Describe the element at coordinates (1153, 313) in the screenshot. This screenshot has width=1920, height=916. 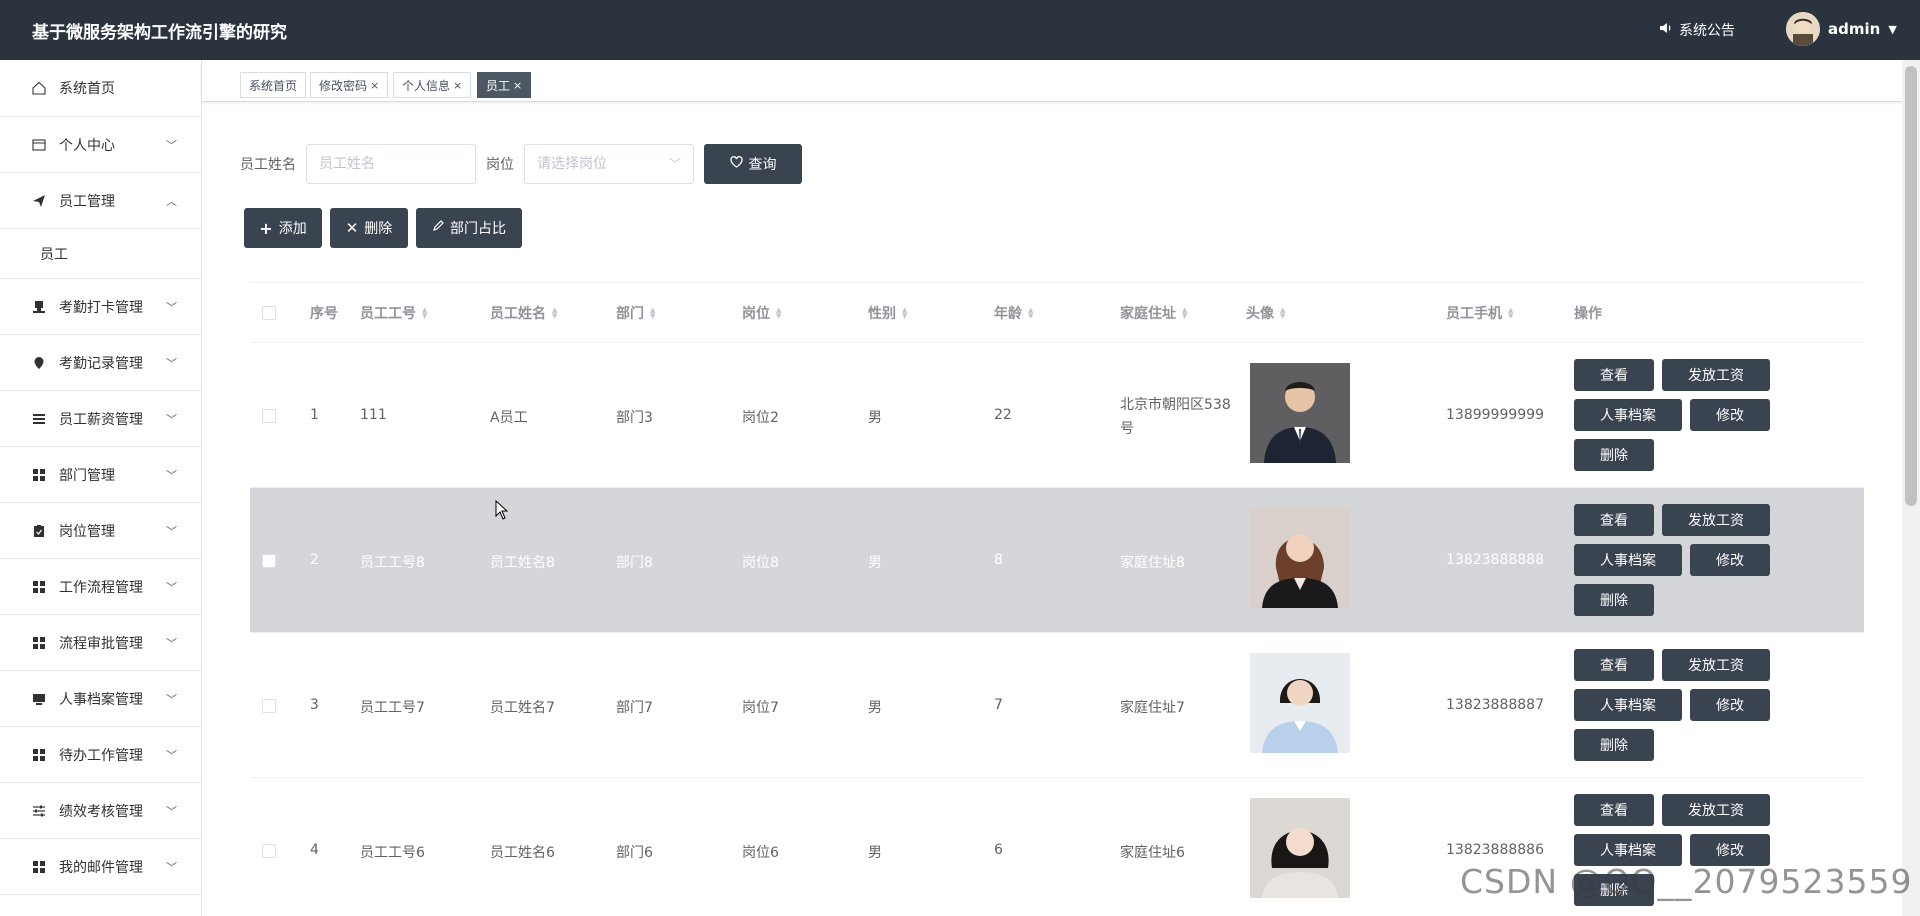
I see `col-address: 家庭住址 ▲ ▼` at that location.